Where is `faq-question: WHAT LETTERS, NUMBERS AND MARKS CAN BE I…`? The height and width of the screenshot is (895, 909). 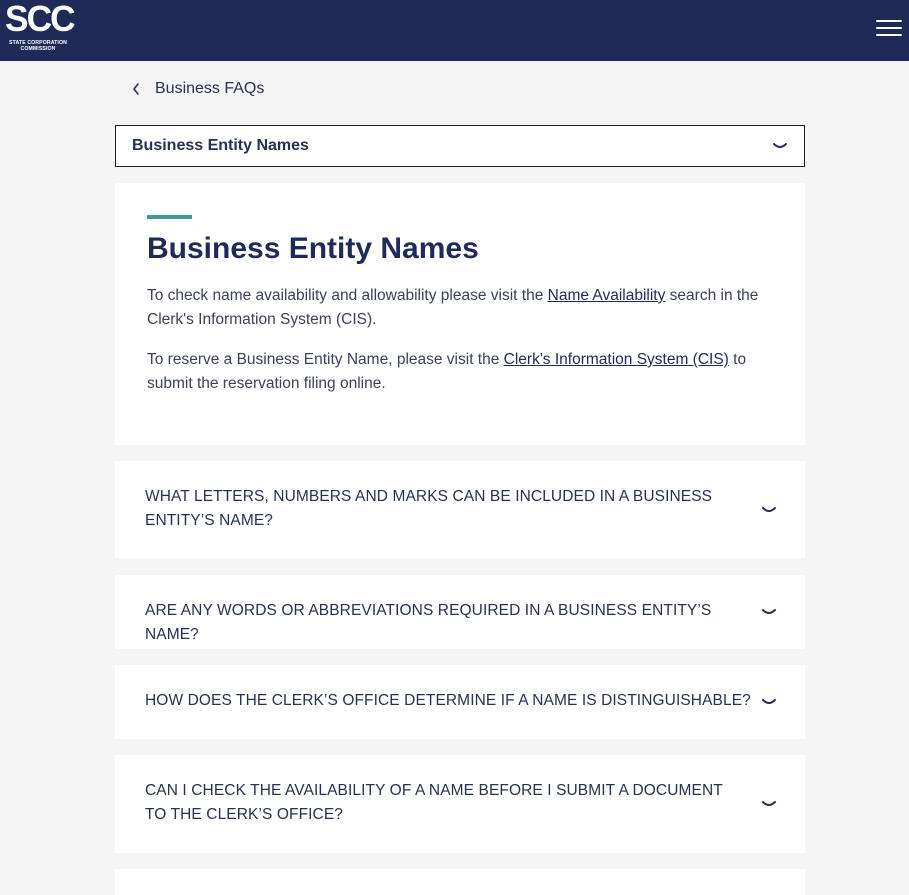
faq-question: WHAT LETTERS, NUMBERS AND MARKS CAN BE I… is located at coordinates (429, 508).